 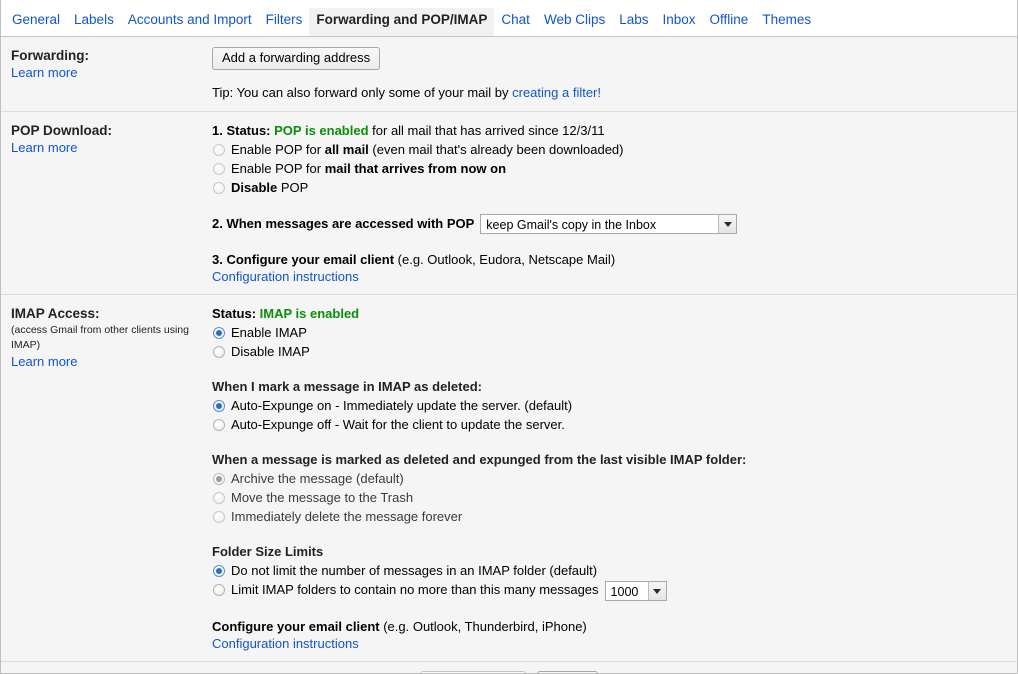 What do you see at coordinates (633, 22) in the screenshot?
I see `tab-labs: Labs` at bounding box center [633, 22].